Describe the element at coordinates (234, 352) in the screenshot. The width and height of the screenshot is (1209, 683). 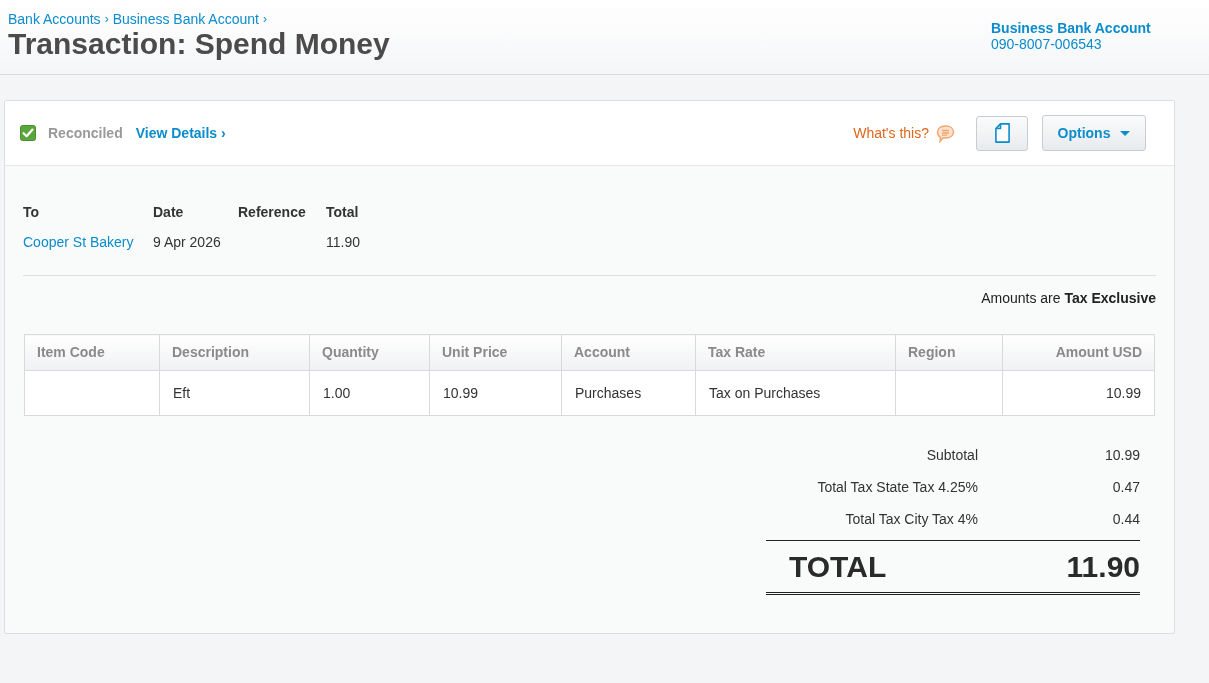
I see `column-header: Description` at that location.